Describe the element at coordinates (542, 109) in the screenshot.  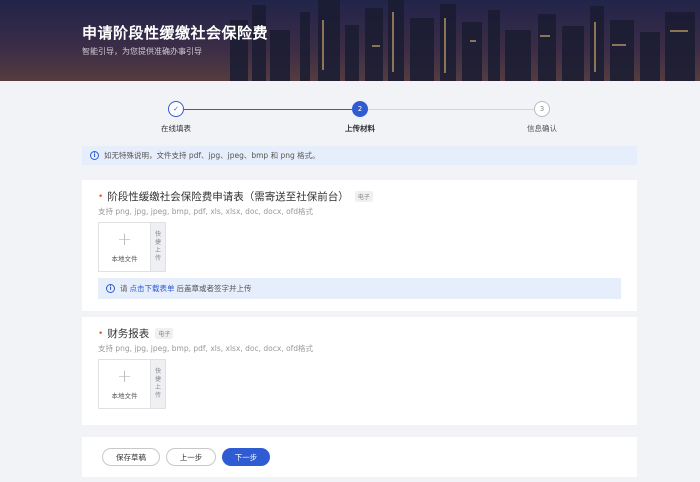
I see `step-3-number: 3` at that location.